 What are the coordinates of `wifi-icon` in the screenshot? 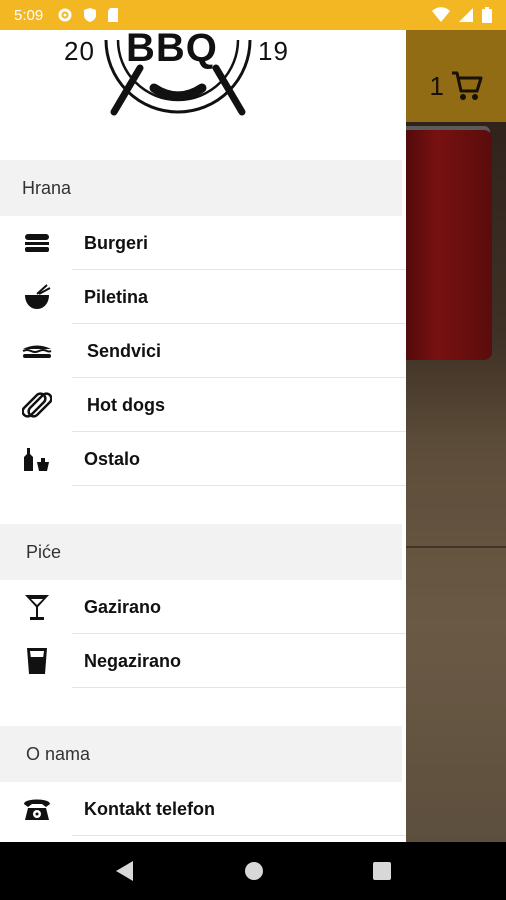 It's located at (441, 14).